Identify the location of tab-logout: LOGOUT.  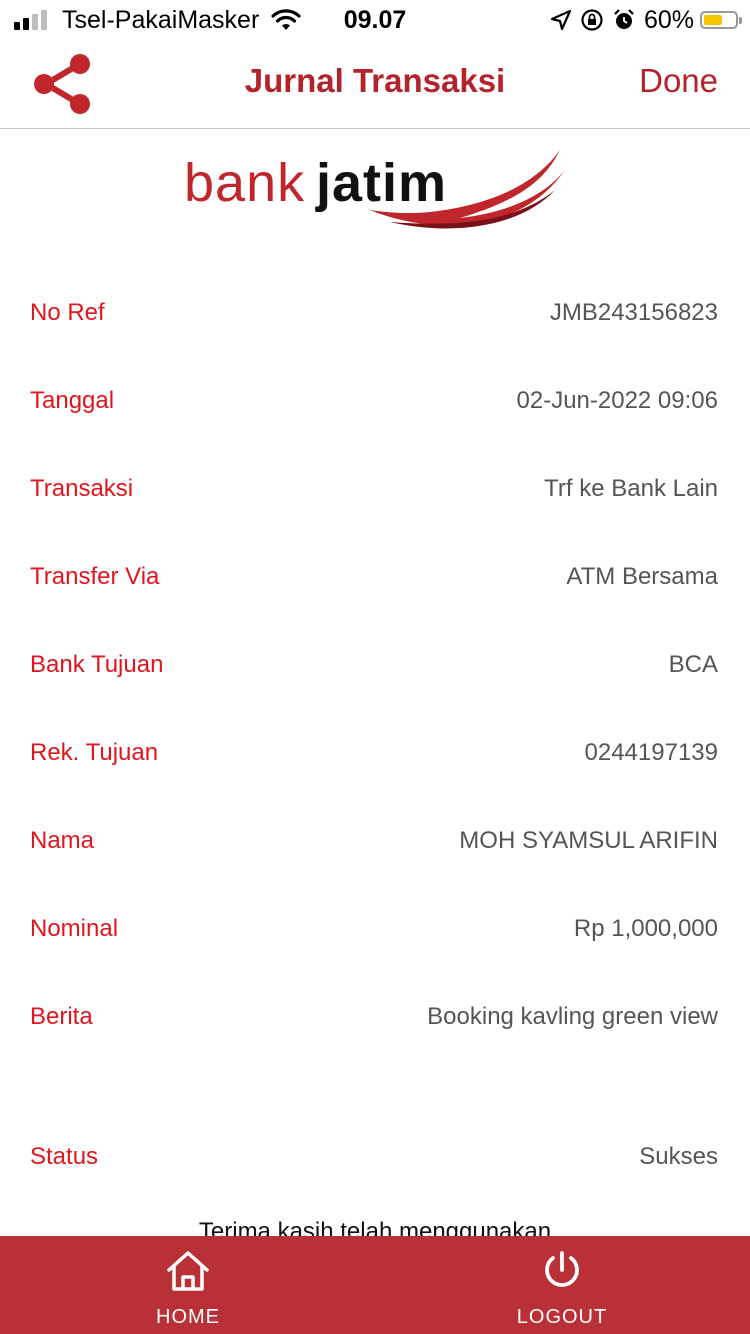
(562, 1285).